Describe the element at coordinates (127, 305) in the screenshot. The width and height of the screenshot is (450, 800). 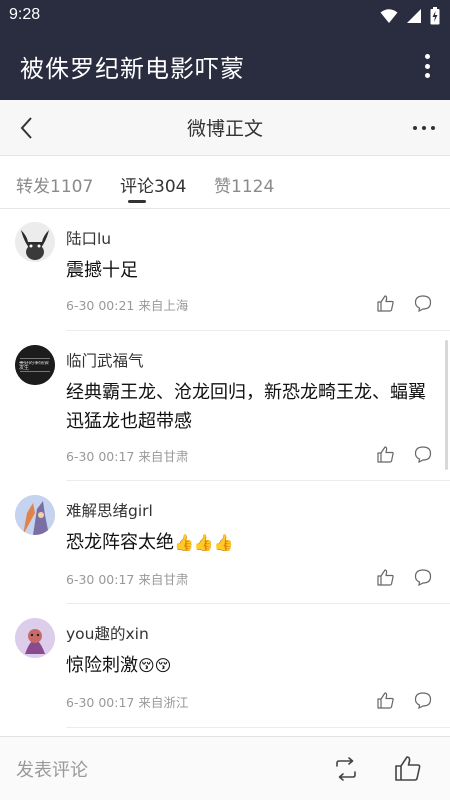
I see `comment-meta: 6-30 00:21 来自上海` at that location.